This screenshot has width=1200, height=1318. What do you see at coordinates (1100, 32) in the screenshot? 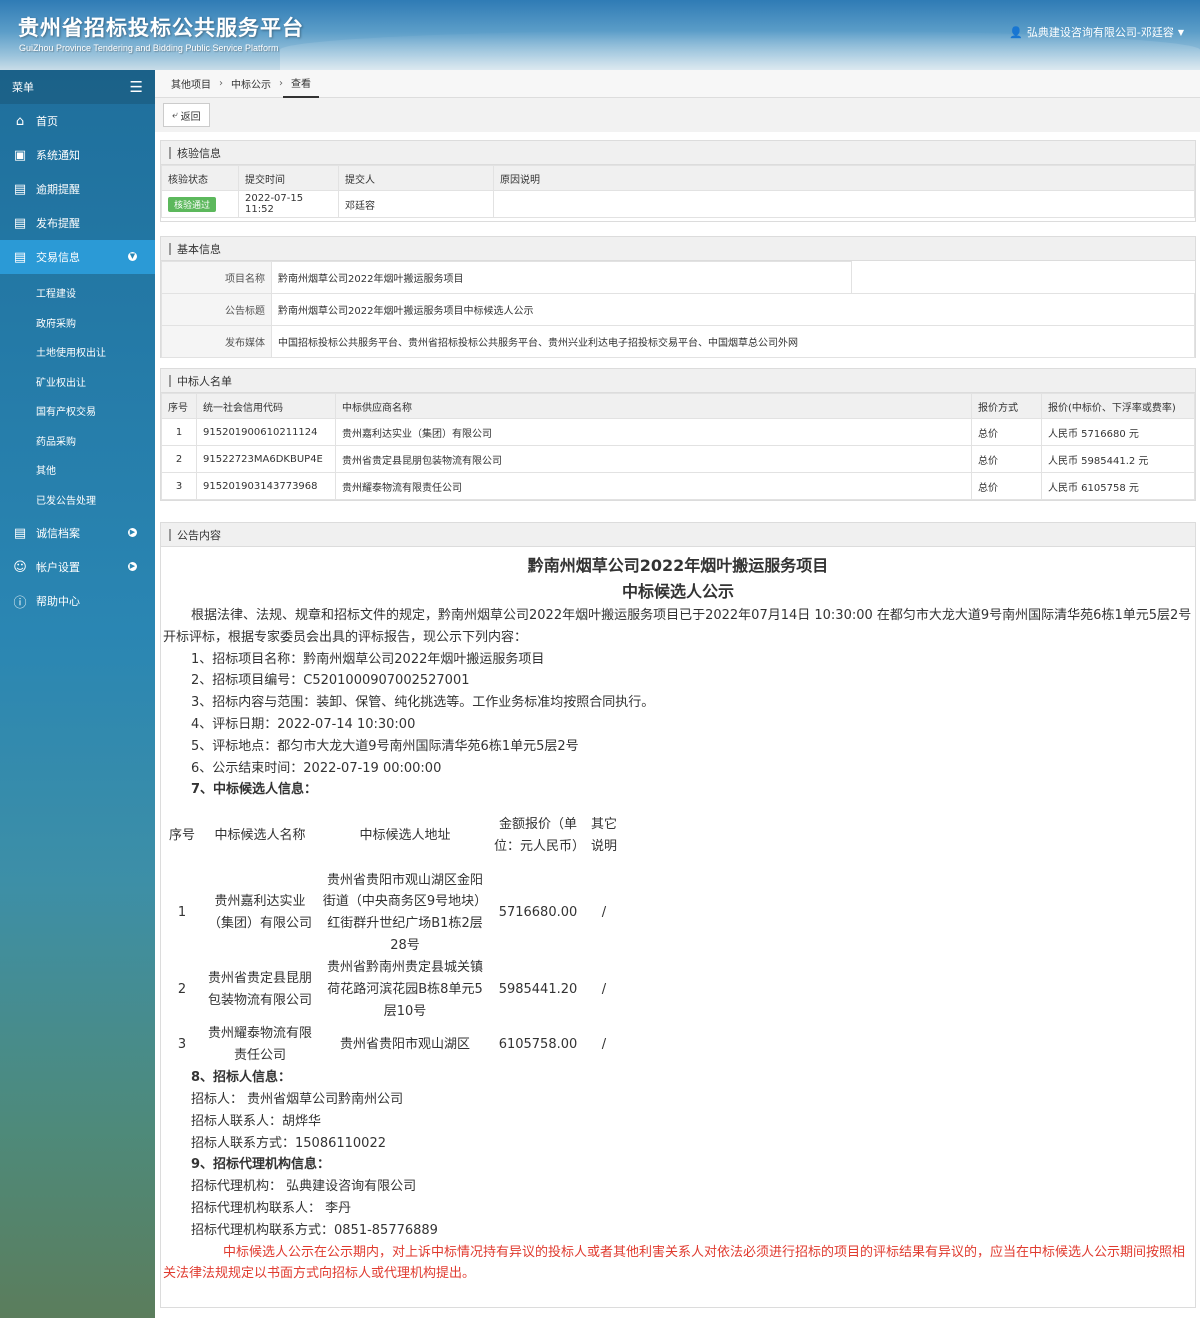
I see `user-name: 弘典建设咨询有限公司-邓廷容` at bounding box center [1100, 32].